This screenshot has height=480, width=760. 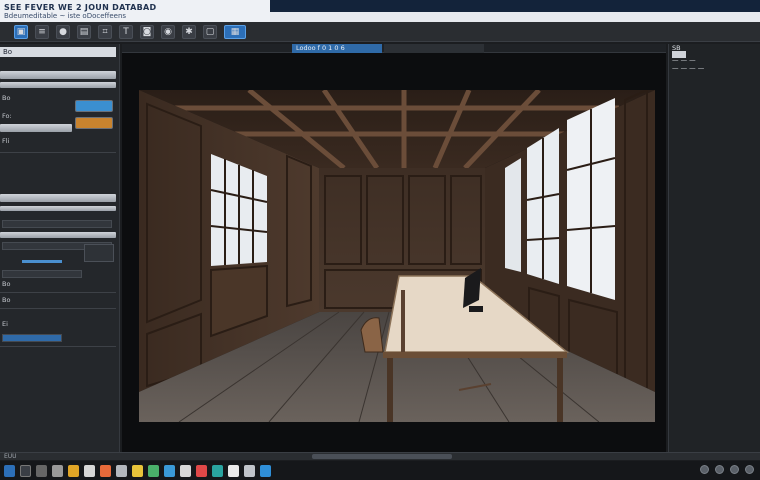 I want to click on taskbar, so click(x=380, y=470).